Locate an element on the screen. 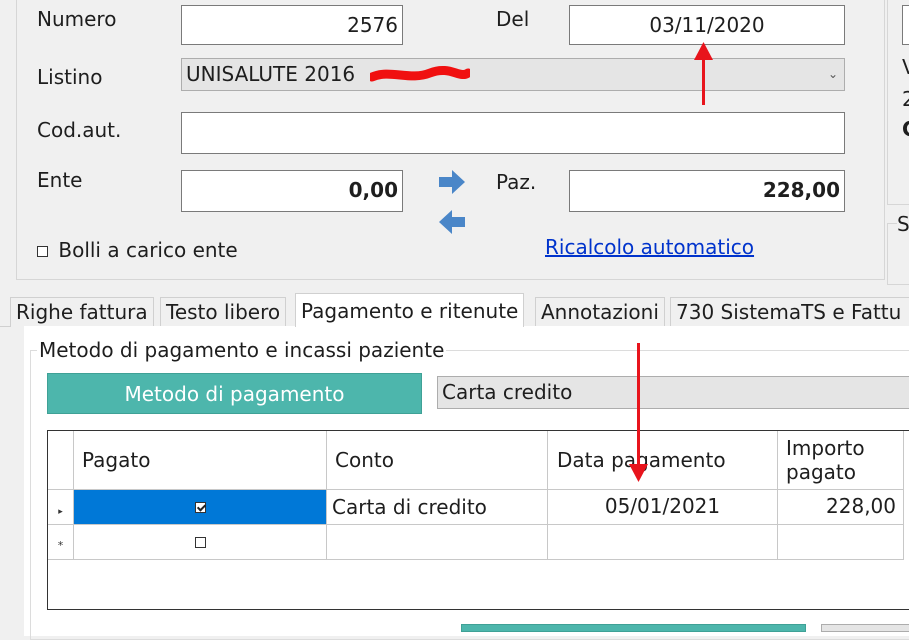  ente-label: Ente is located at coordinates (60, 180).